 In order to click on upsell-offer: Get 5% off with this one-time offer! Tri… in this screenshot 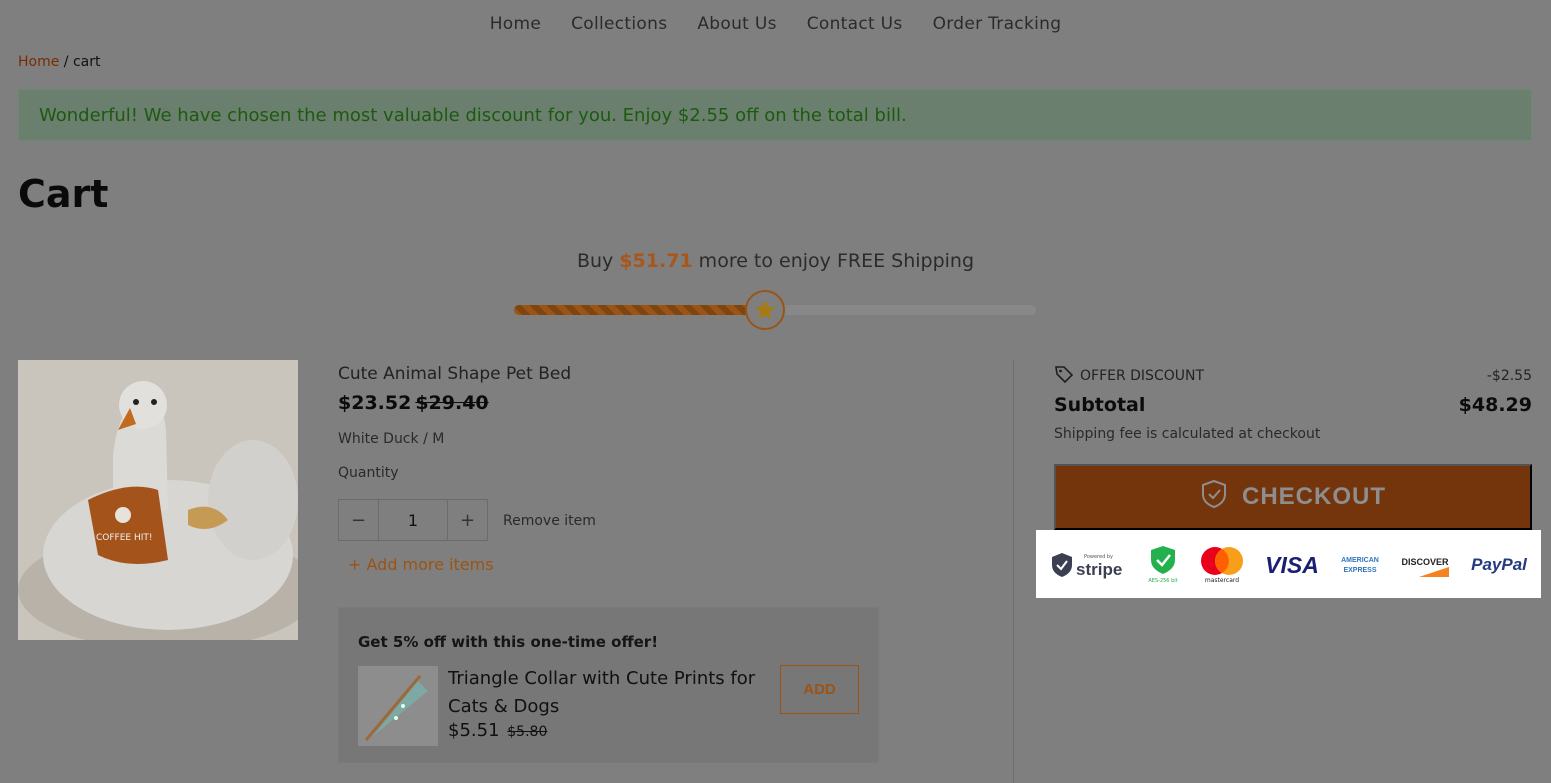, I will do `click(608, 685)`.